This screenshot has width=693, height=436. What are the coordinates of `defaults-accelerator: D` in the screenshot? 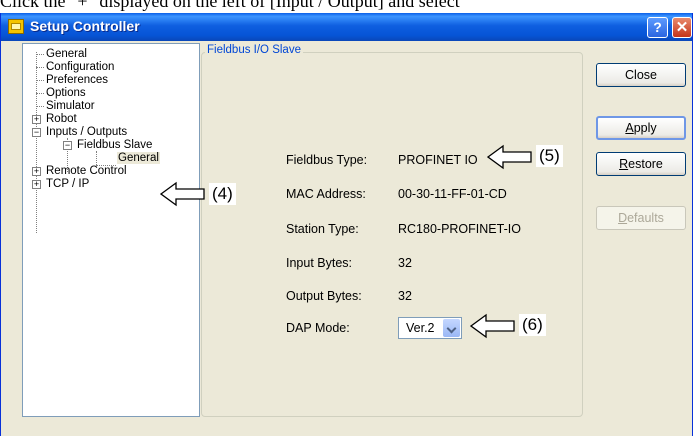 It's located at (623, 218).